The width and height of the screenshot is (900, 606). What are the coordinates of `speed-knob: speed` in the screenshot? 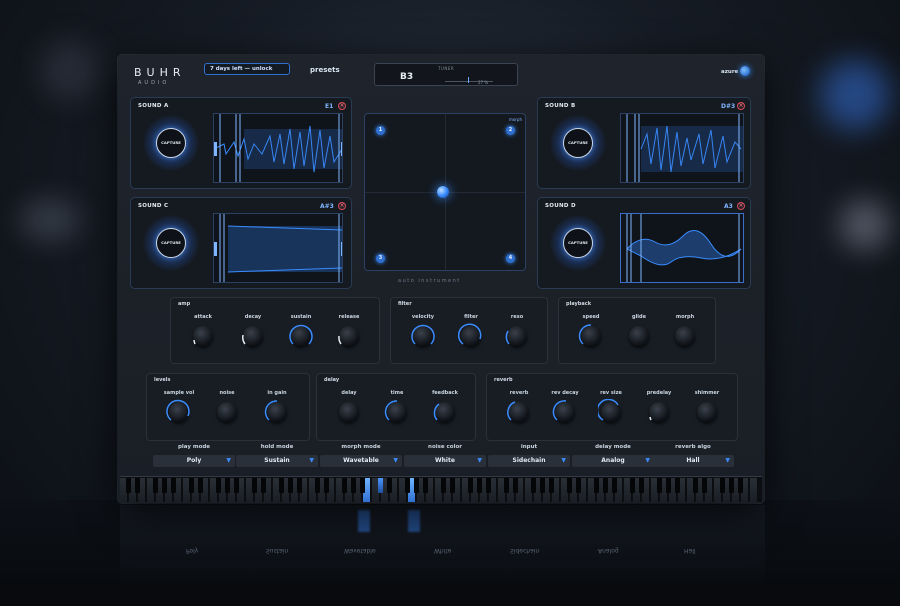 It's located at (591, 330).